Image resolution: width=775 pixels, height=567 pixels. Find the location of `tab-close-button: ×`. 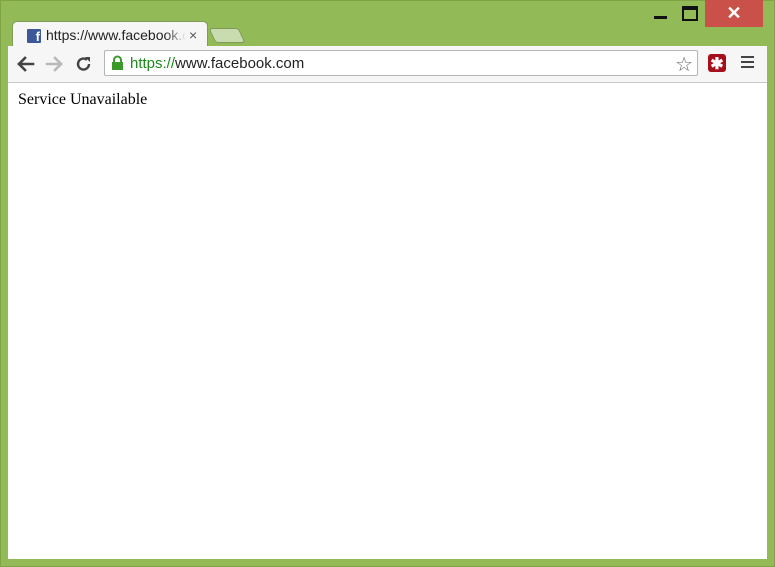

tab-close-button: × is located at coordinates (193, 35).